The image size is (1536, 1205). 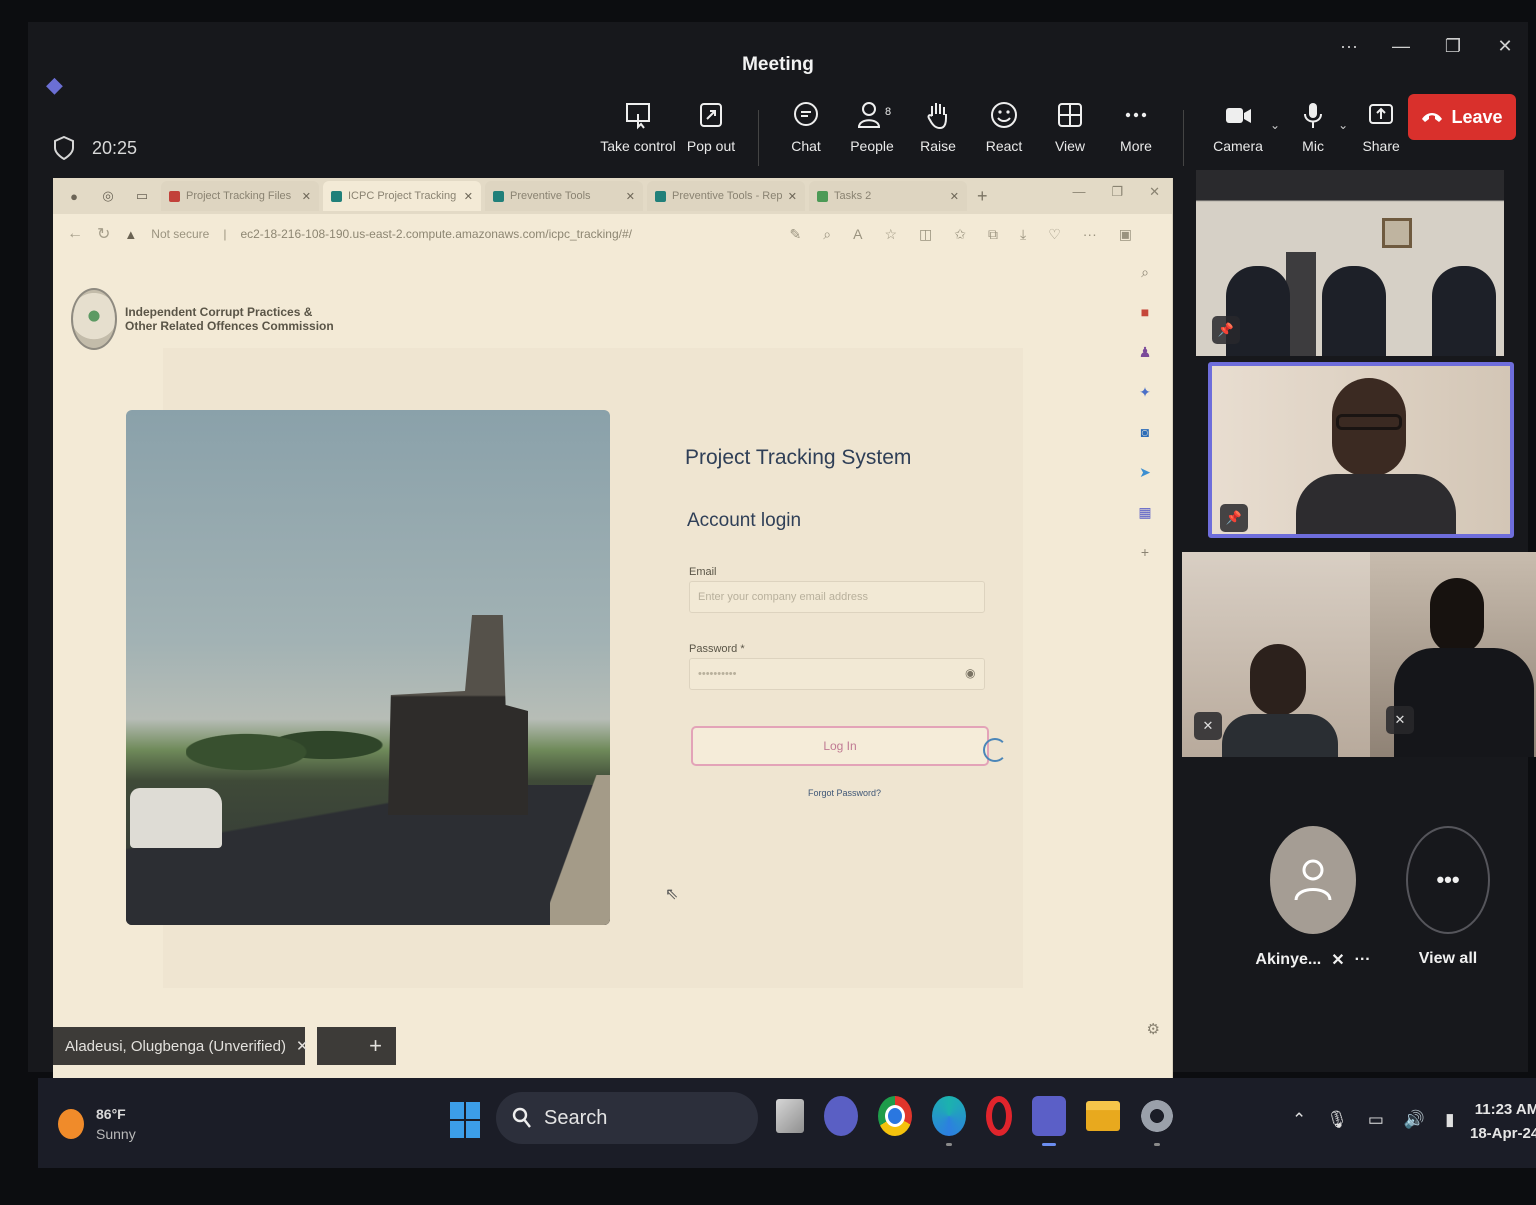 I want to click on browser-close-icon: ✕, so click(x=1154, y=192).